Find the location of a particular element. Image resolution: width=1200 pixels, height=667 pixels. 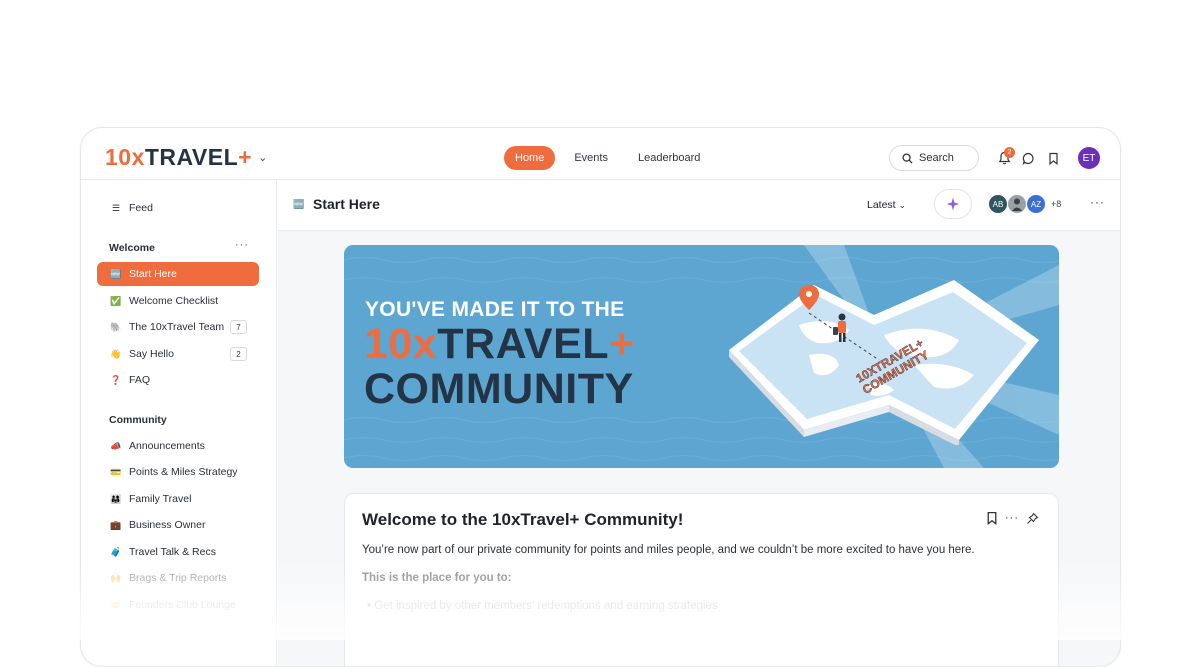

sparkle-icon is located at coordinates (953, 204).